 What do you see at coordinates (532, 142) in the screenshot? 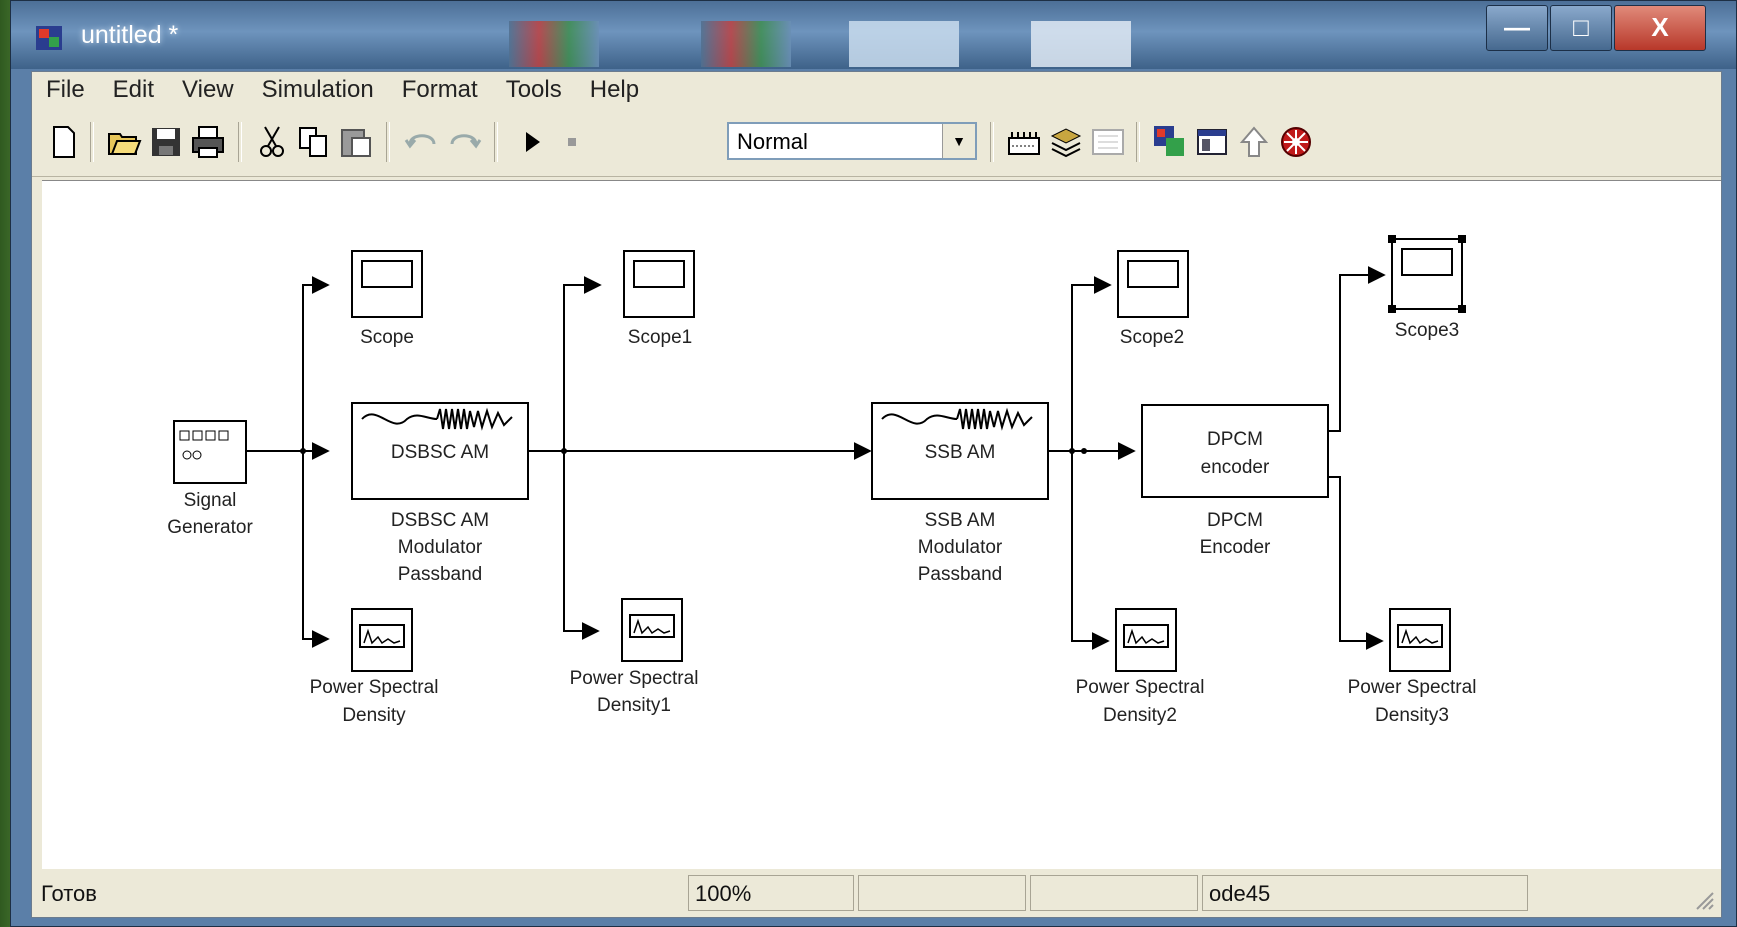
I see `start-icon` at bounding box center [532, 142].